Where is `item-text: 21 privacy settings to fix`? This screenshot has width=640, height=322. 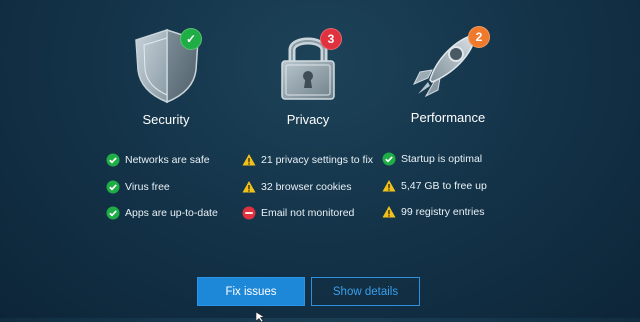 item-text: 21 privacy settings to fix is located at coordinates (317, 160).